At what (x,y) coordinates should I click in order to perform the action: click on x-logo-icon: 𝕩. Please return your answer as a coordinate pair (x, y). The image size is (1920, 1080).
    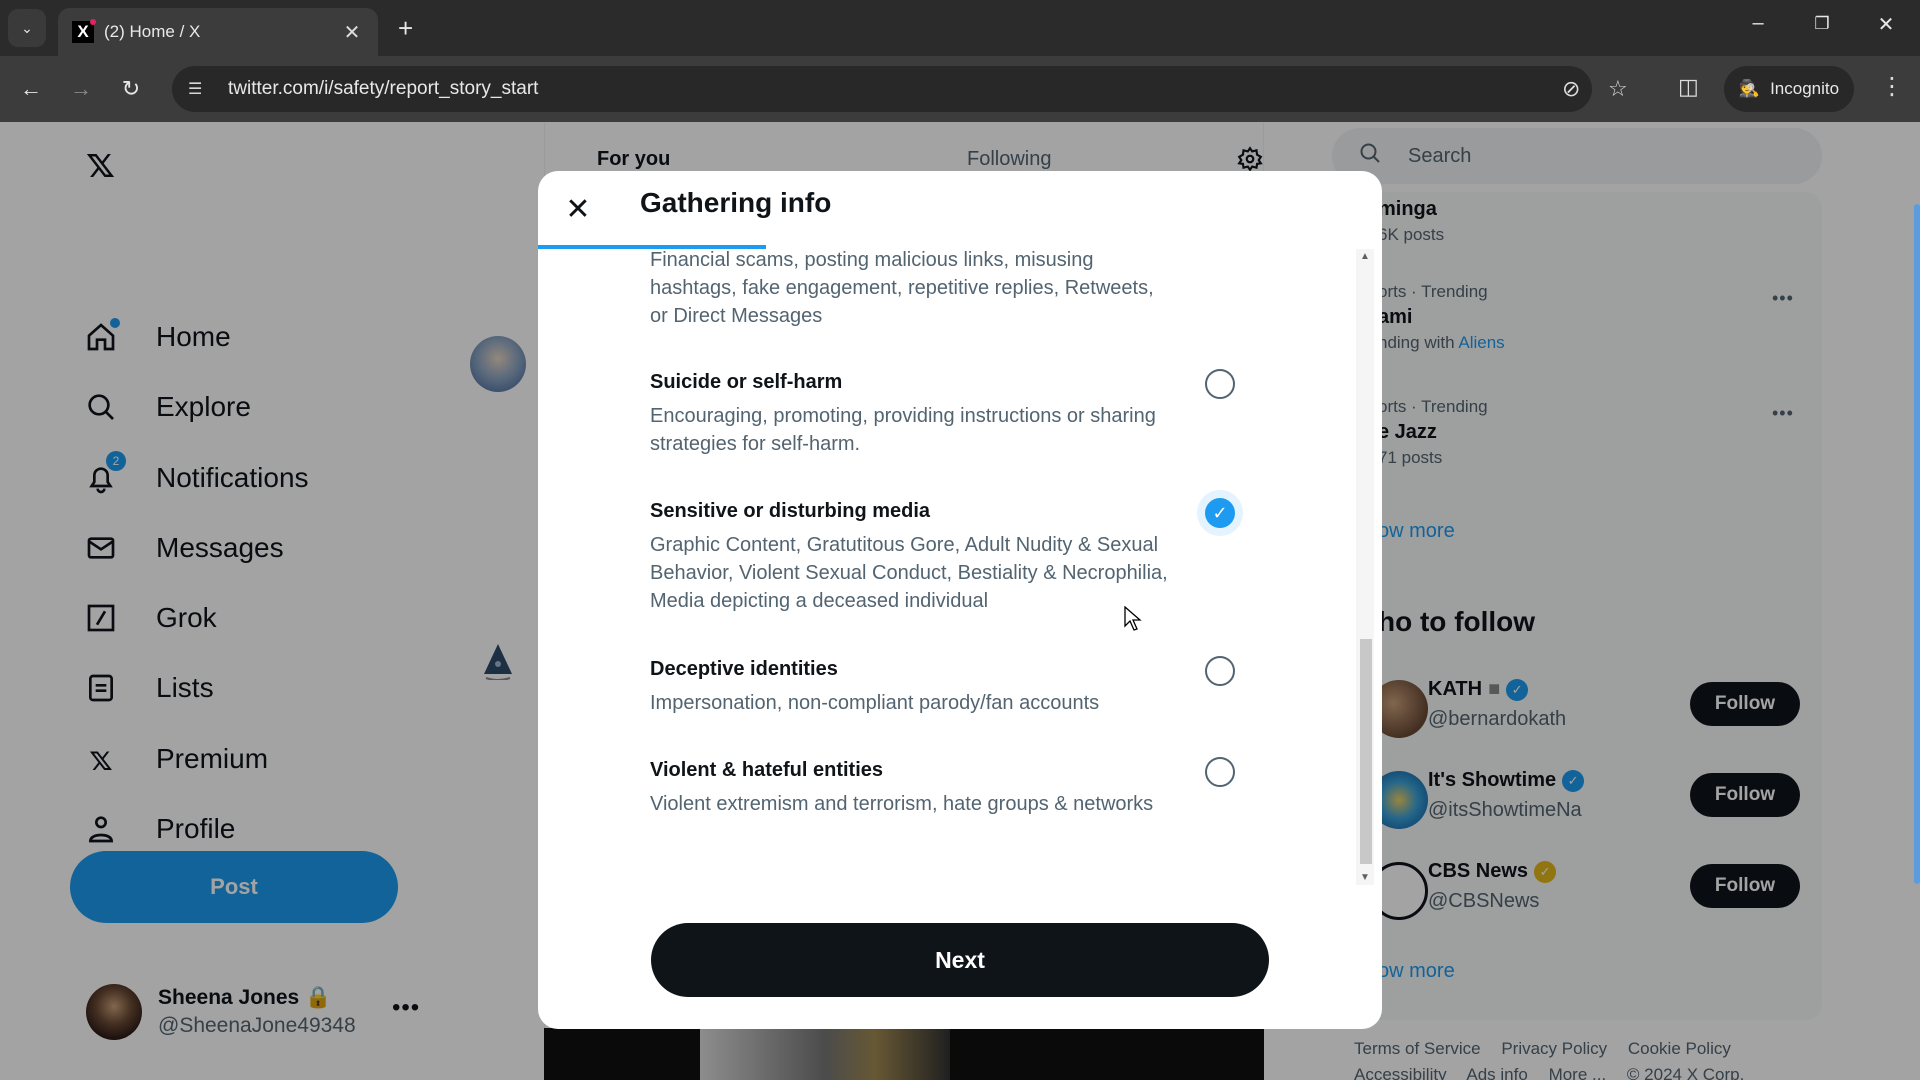
    Looking at the image, I should click on (100, 162).